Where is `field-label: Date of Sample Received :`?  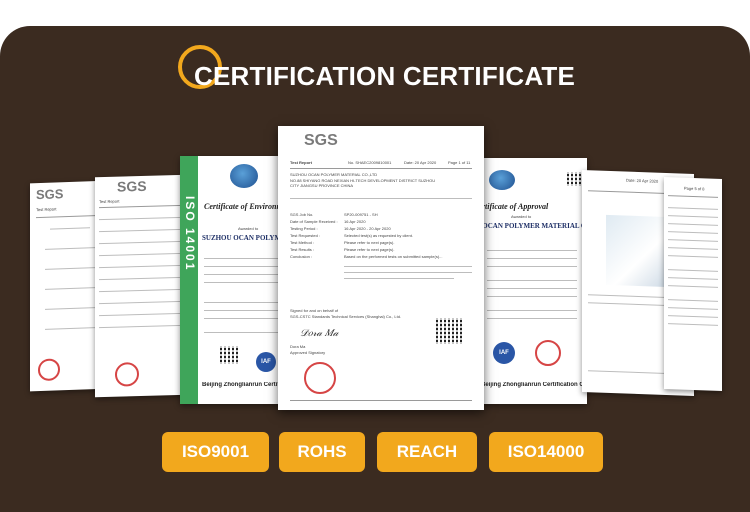 field-label: Date of Sample Received : is located at coordinates (314, 221).